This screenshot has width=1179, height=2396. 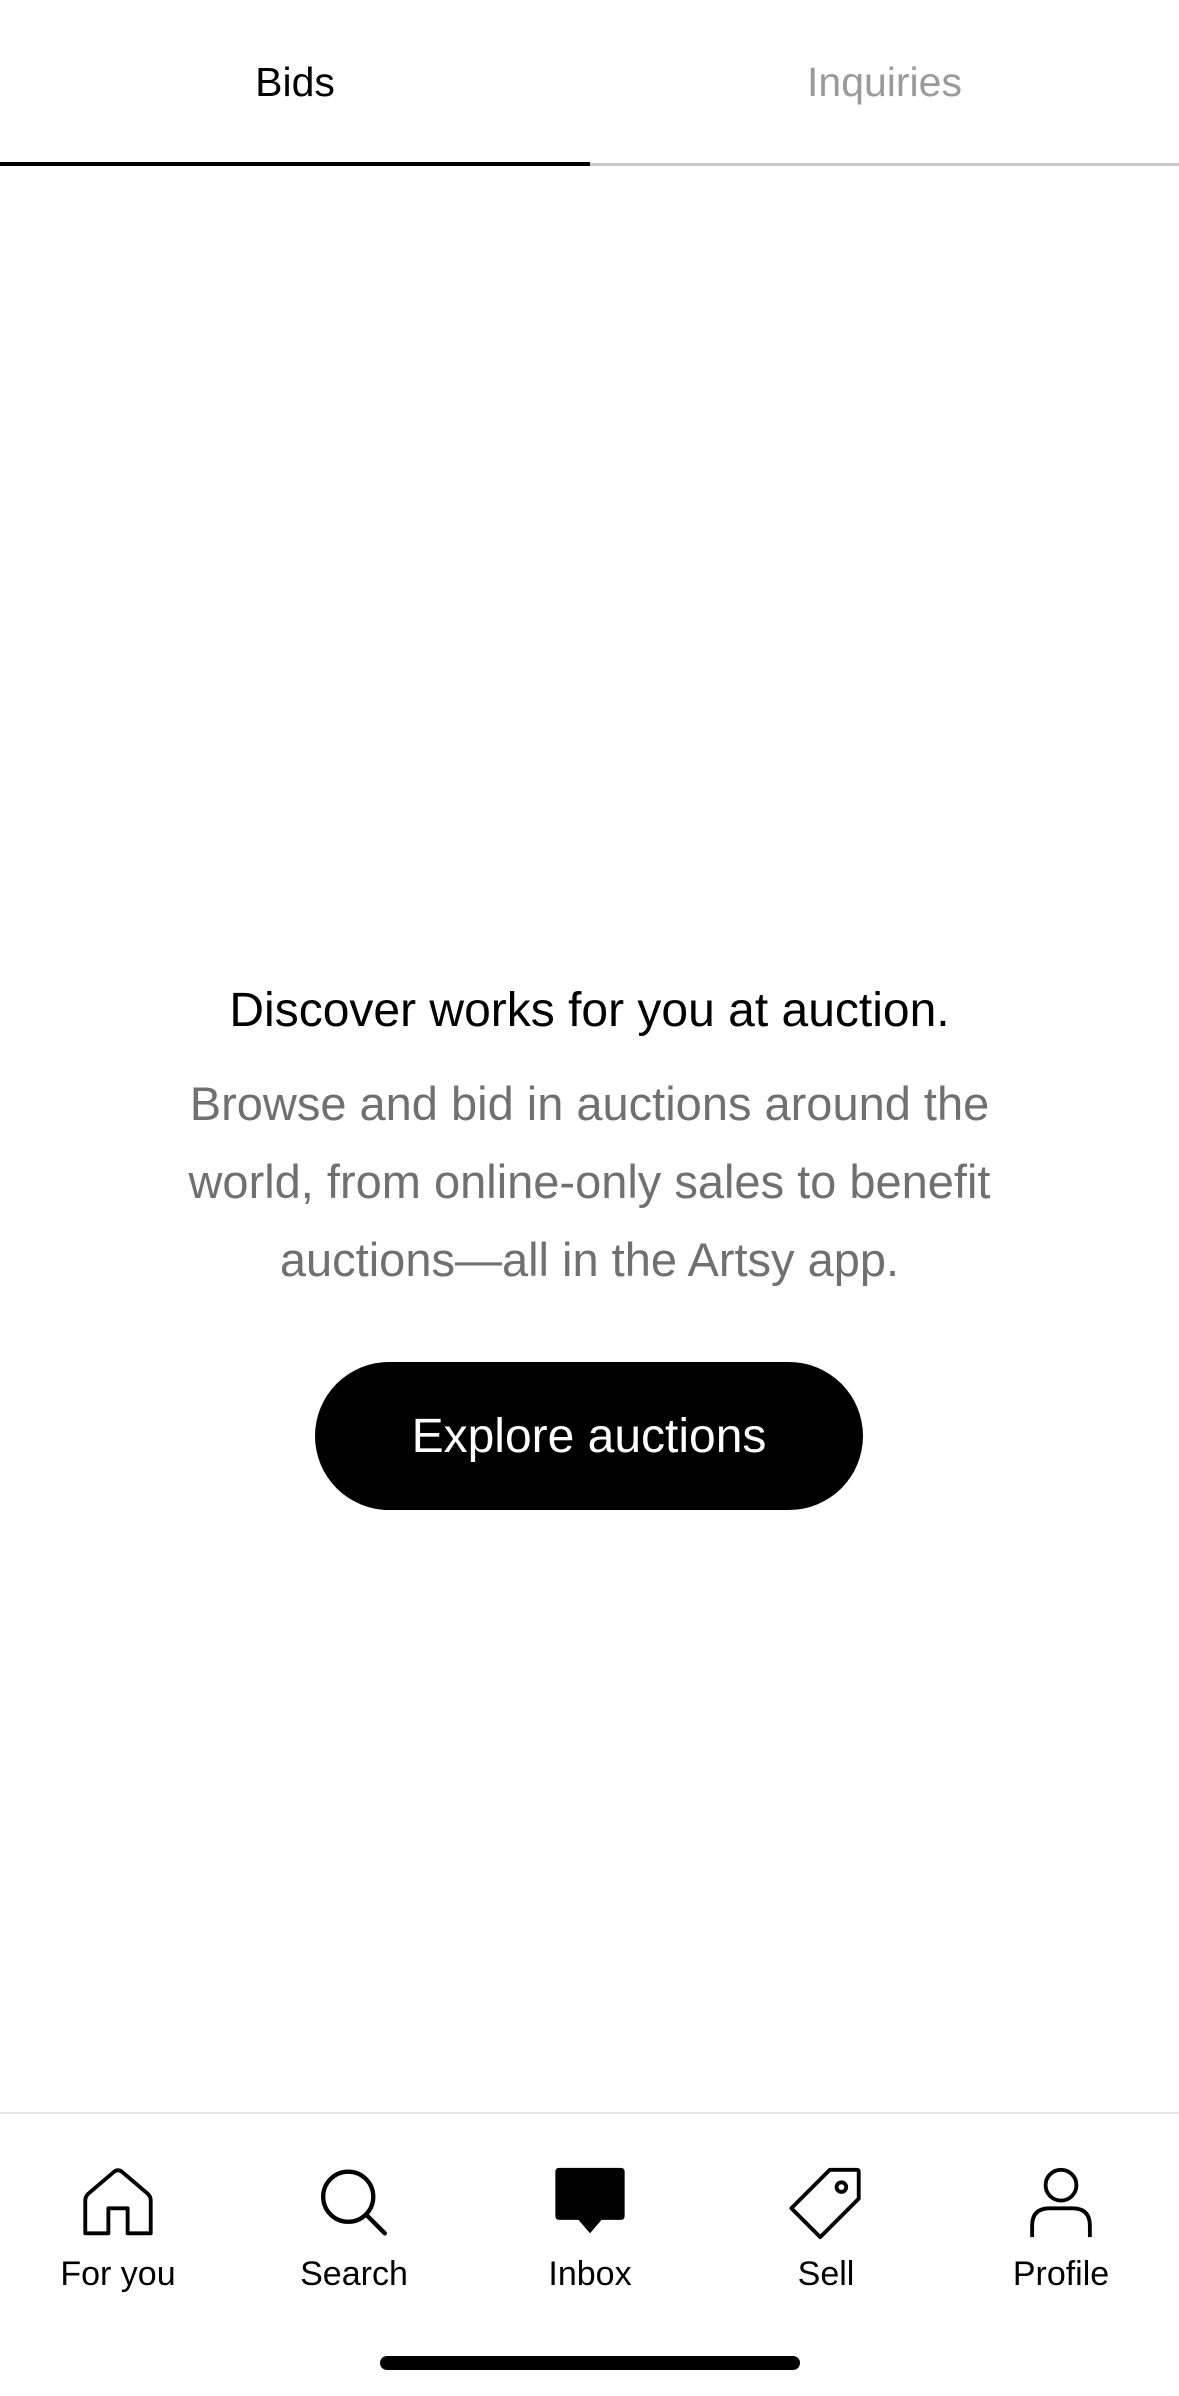 I want to click on nav-inbox-label: Inbox, so click(x=590, y=2274).